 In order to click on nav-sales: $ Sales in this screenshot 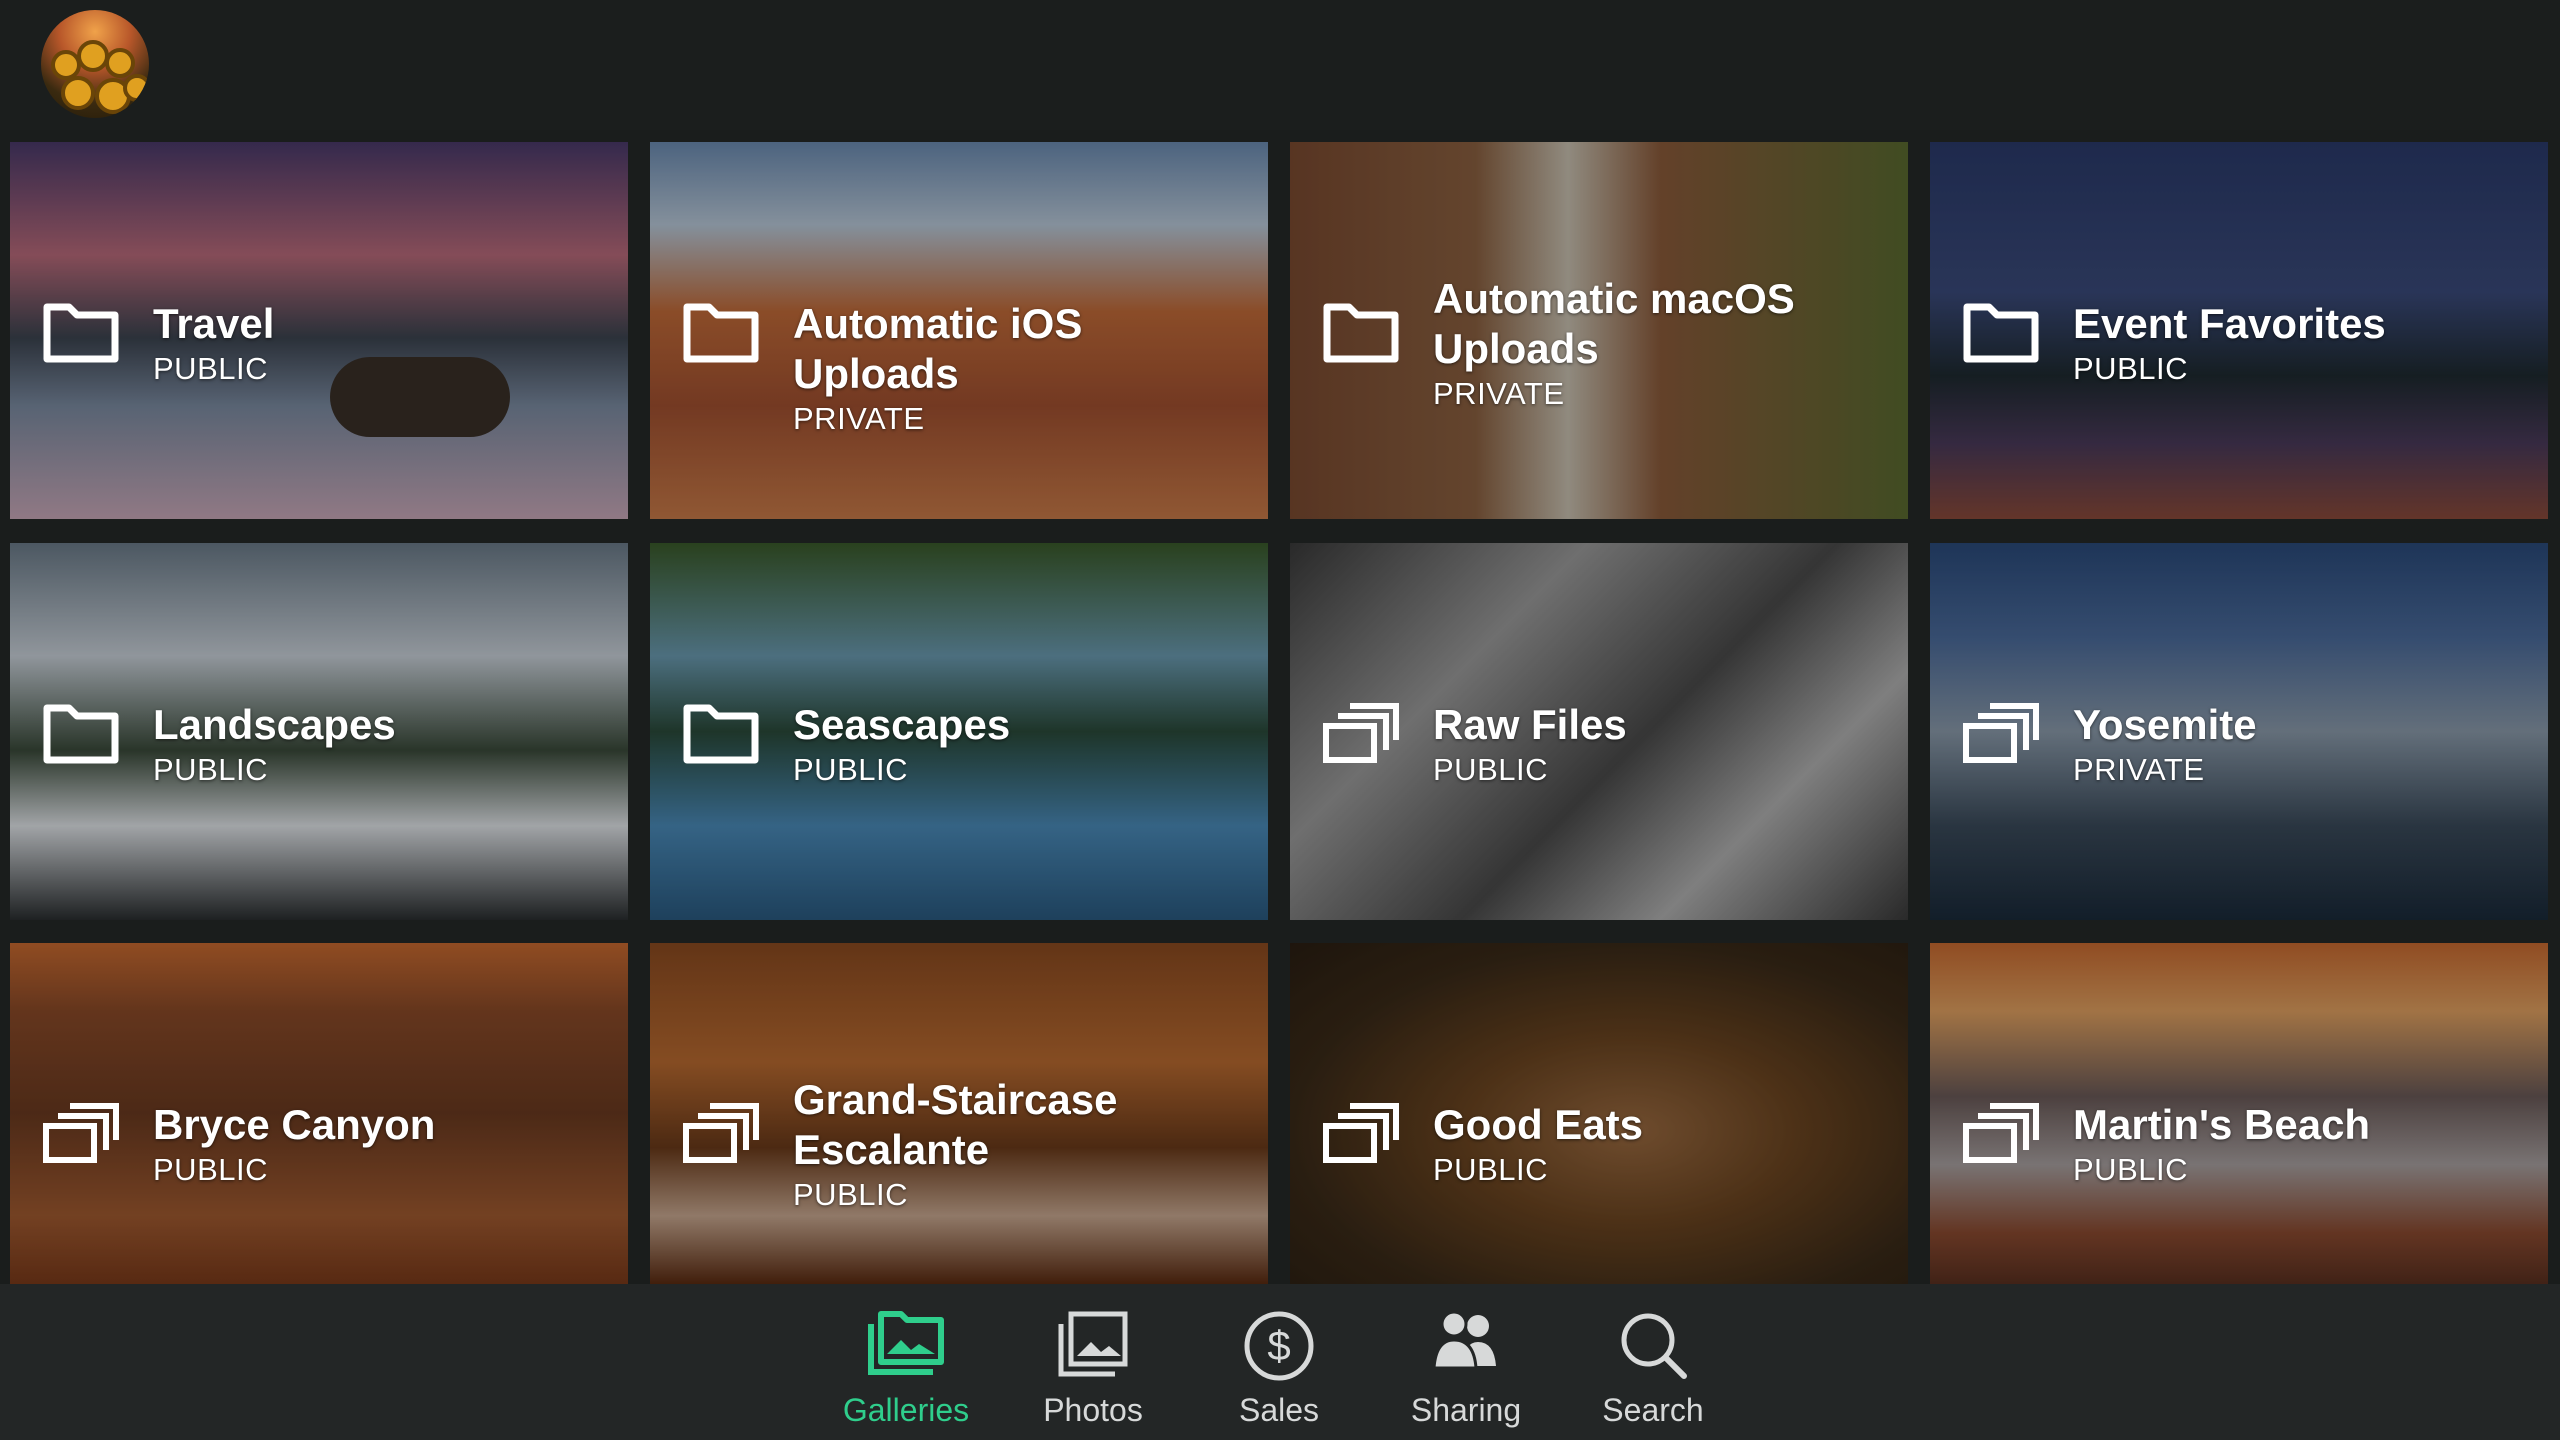, I will do `click(1279, 1362)`.